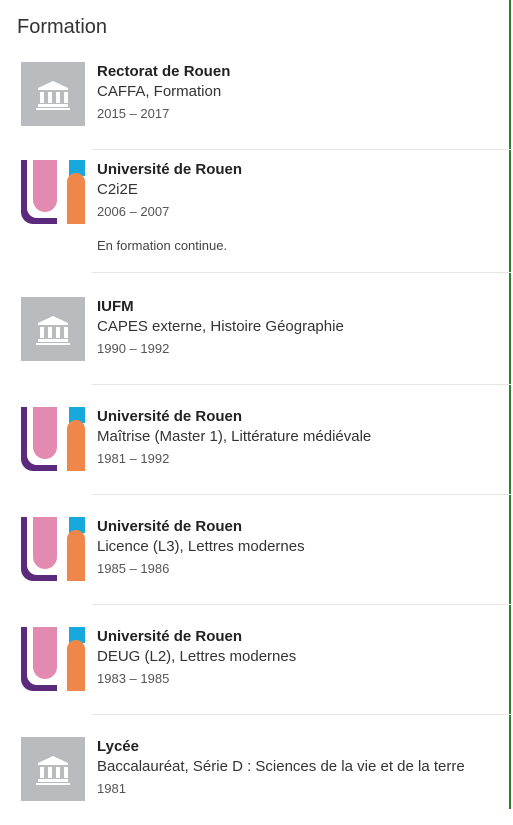  What do you see at coordinates (62, 27) in the screenshot?
I see `section-title: Formation` at bounding box center [62, 27].